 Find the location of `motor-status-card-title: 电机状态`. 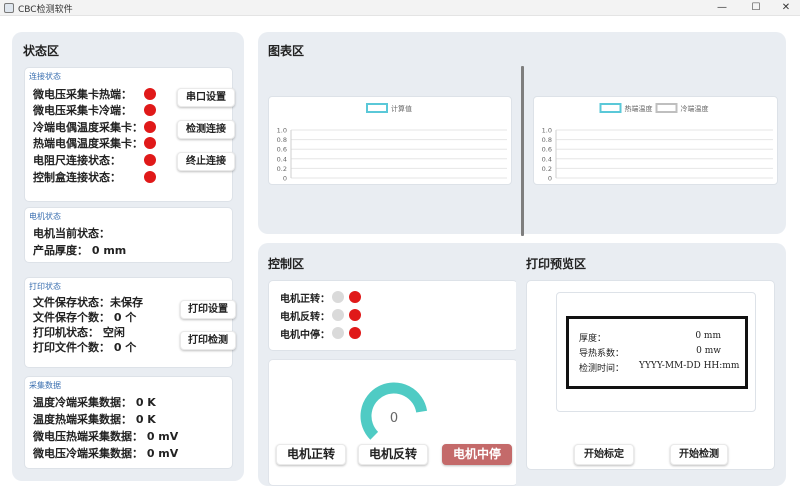

motor-status-card-title: 电机状态 is located at coordinates (45, 216).